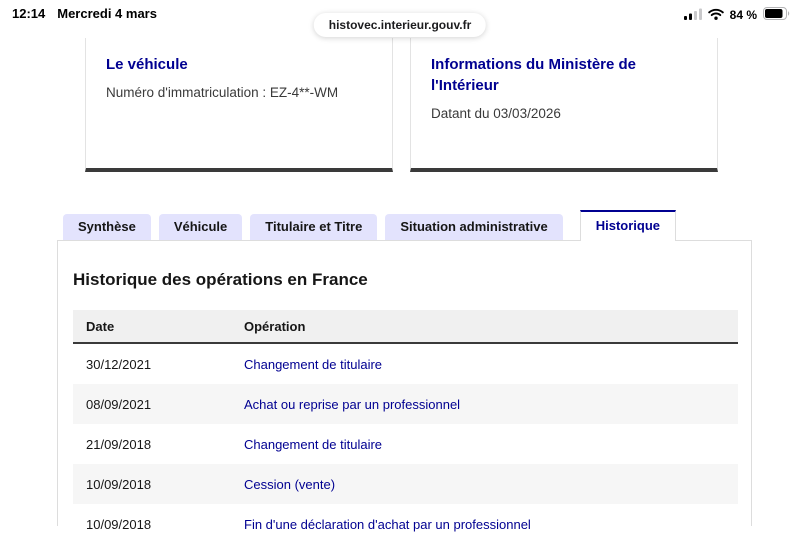 The width and height of the screenshot is (800, 544). I want to click on operation-link: Cession (vente), so click(289, 484).